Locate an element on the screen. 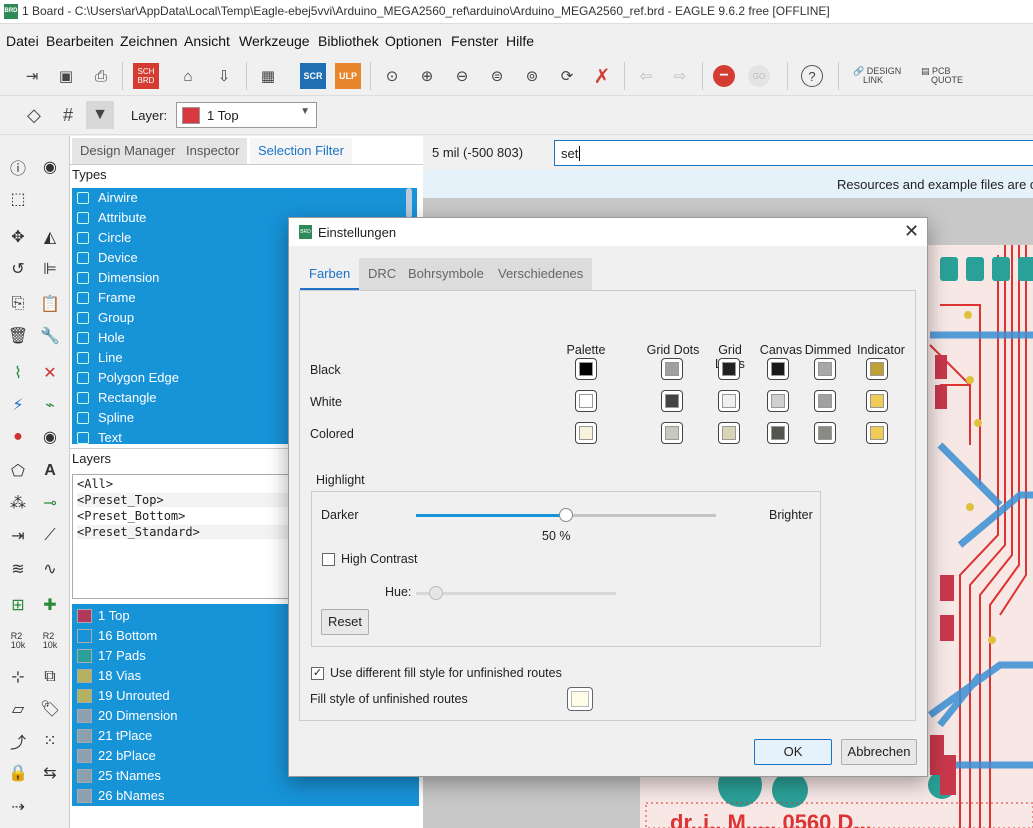 The width and height of the screenshot is (1033, 828). help-icon: ? is located at coordinates (812, 76).